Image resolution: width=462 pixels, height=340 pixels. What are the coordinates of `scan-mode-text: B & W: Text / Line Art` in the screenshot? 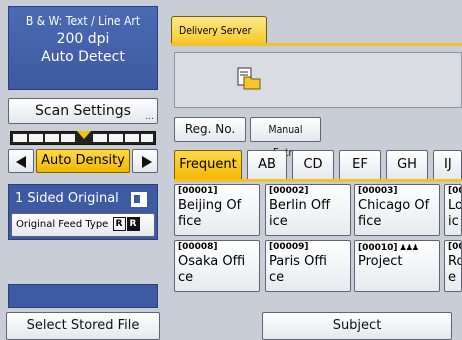 It's located at (83, 21).